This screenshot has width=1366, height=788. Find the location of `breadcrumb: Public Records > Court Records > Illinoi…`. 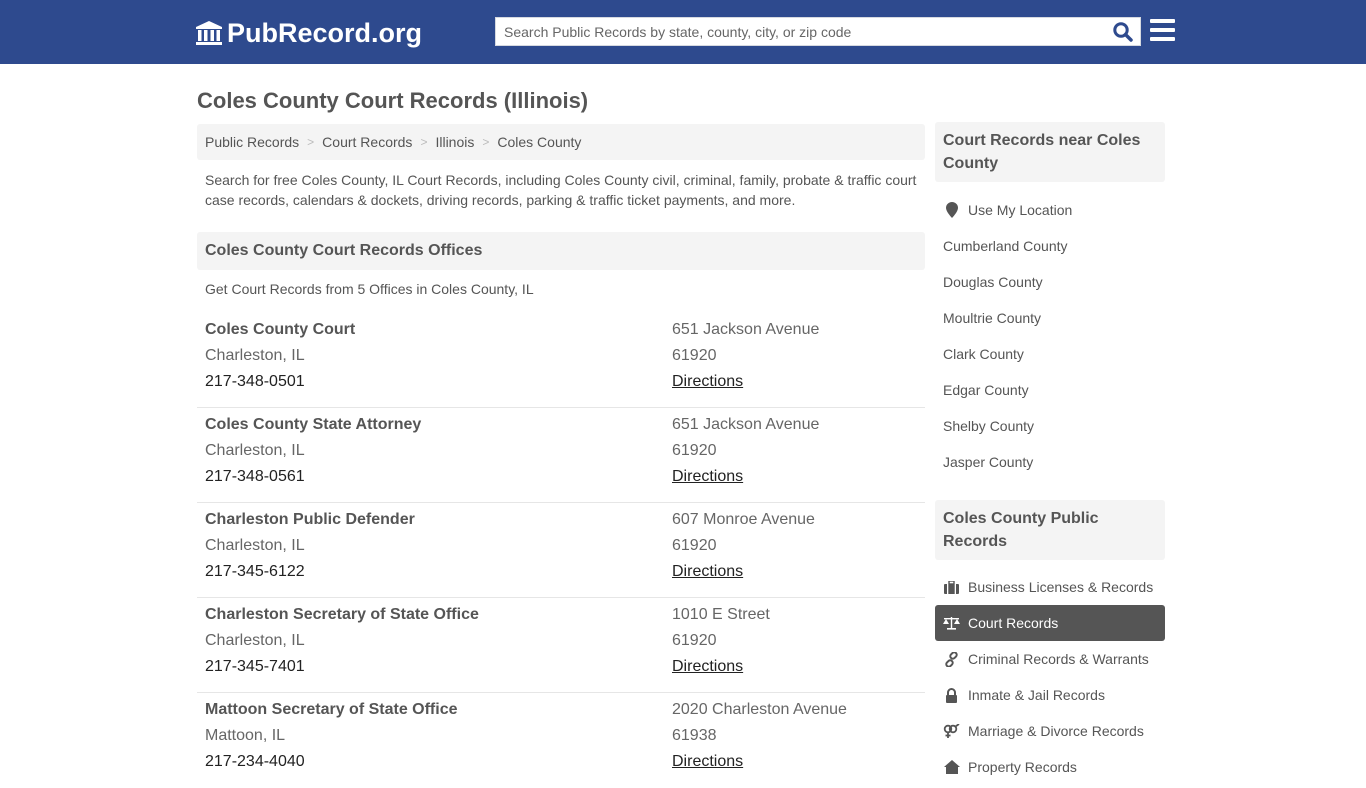

breadcrumb: Public Records > Court Records > Illinoi… is located at coordinates (561, 142).